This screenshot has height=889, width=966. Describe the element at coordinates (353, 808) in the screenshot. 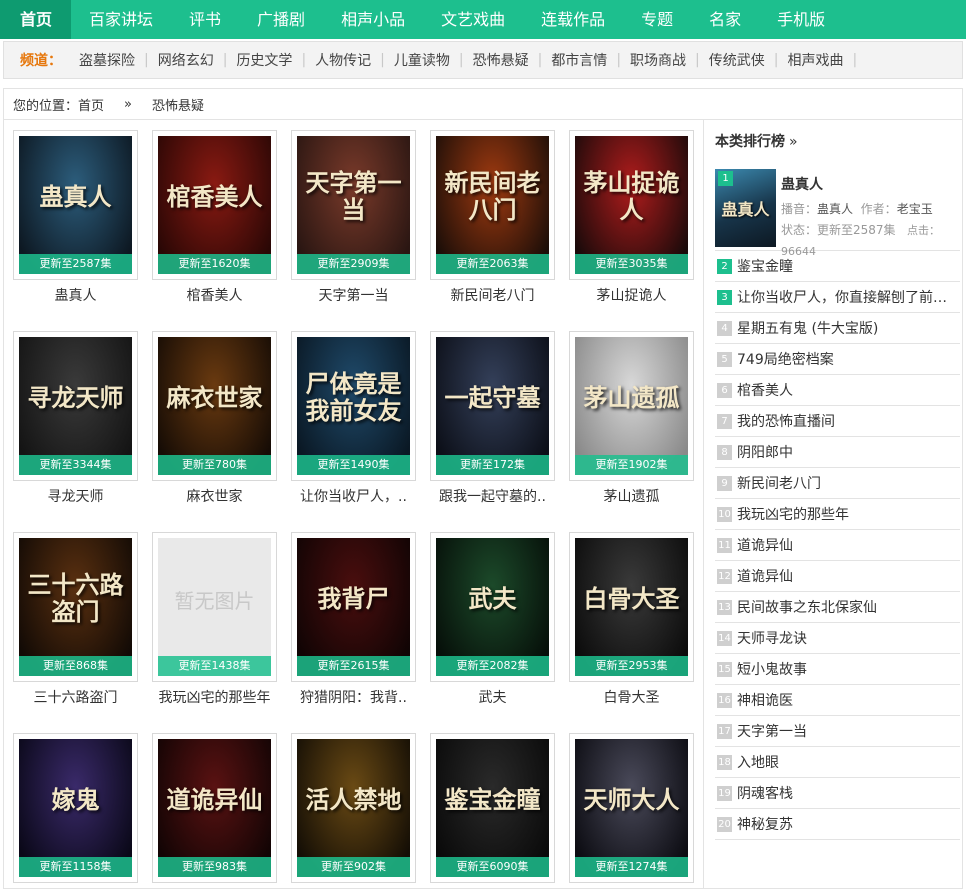

I see `book-cover-link: 活人禁地 更新至902集` at that location.